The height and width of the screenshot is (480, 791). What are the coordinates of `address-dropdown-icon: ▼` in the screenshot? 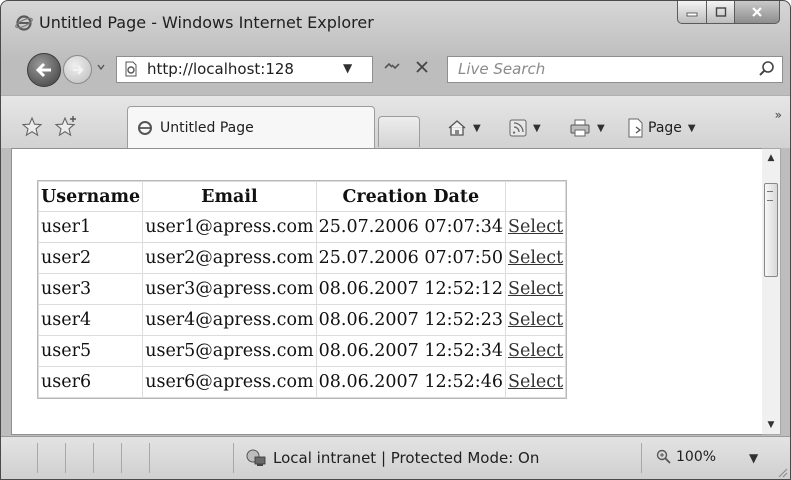 It's located at (347, 68).